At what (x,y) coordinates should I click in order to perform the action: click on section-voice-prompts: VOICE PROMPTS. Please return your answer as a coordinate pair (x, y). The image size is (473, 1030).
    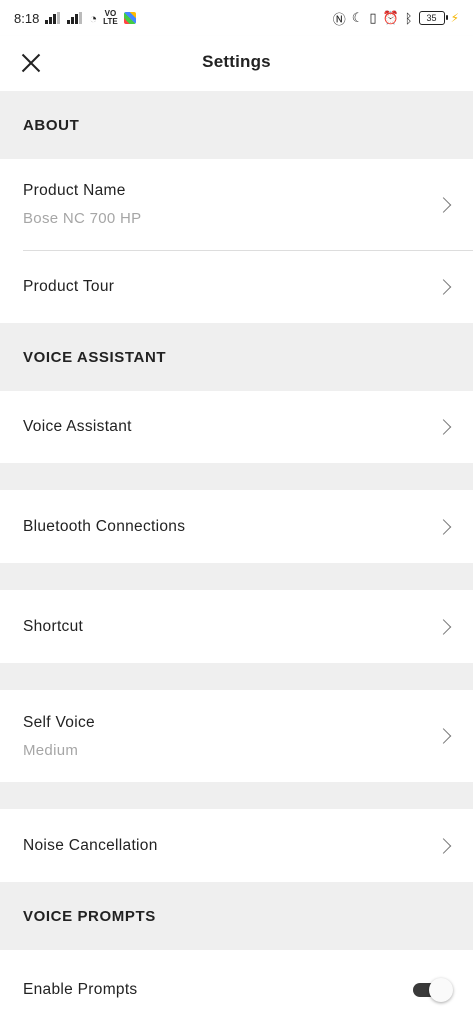
    Looking at the image, I should click on (236, 916).